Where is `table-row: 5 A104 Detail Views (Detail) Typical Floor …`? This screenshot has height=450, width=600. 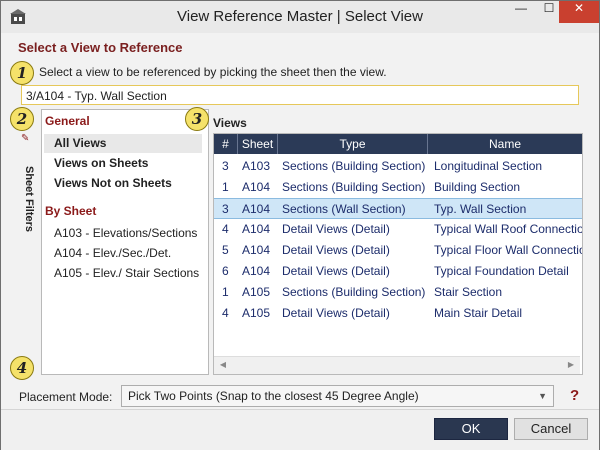 table-row: 5 A104 Detail Views (Detail) Typical Floor … is located at coordinates (398, 250).